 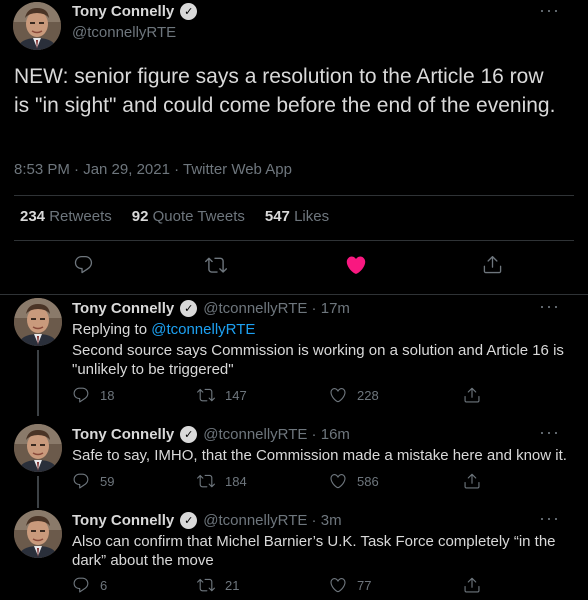 I want to click on author-row: Tony Connelly ✓ @tconnellyRTE · 16m, so click(x=211, y=434).